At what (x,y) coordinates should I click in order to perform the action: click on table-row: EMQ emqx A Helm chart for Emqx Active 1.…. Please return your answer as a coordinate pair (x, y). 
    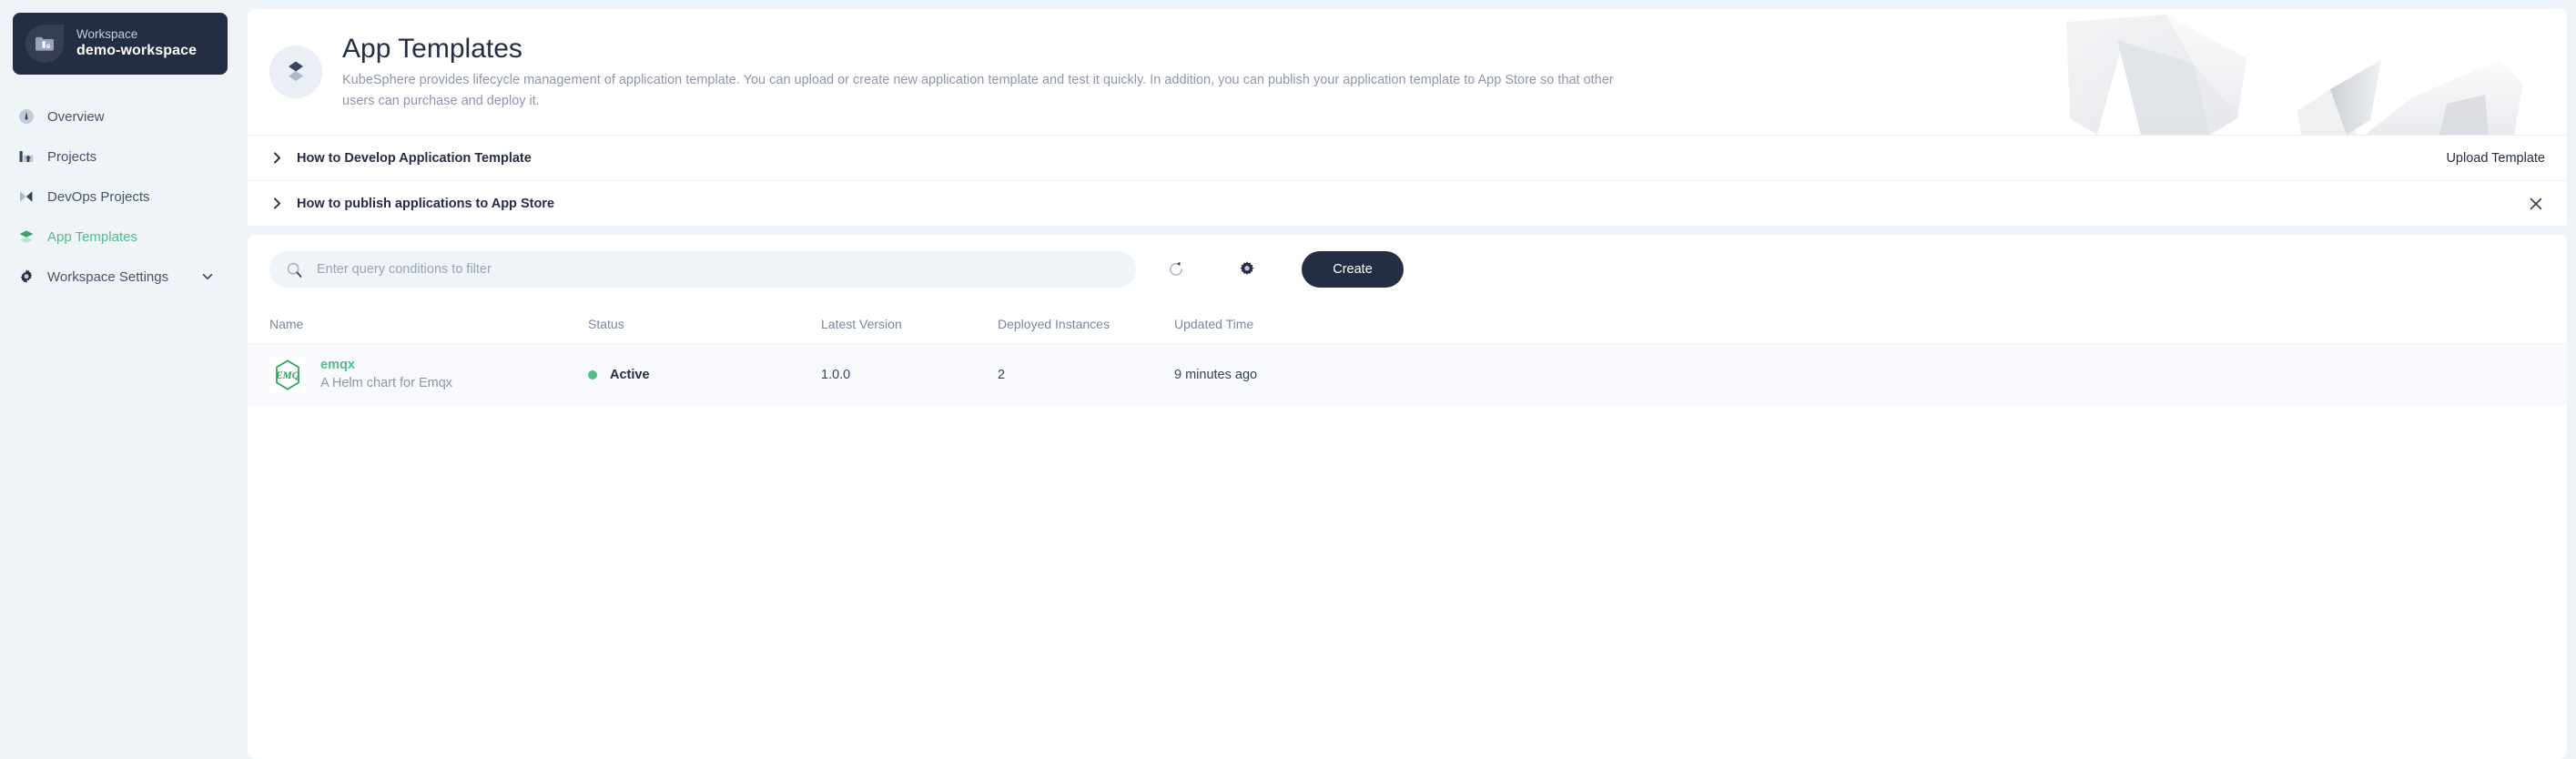
    Looking at the image, I should click on (1407, 375).